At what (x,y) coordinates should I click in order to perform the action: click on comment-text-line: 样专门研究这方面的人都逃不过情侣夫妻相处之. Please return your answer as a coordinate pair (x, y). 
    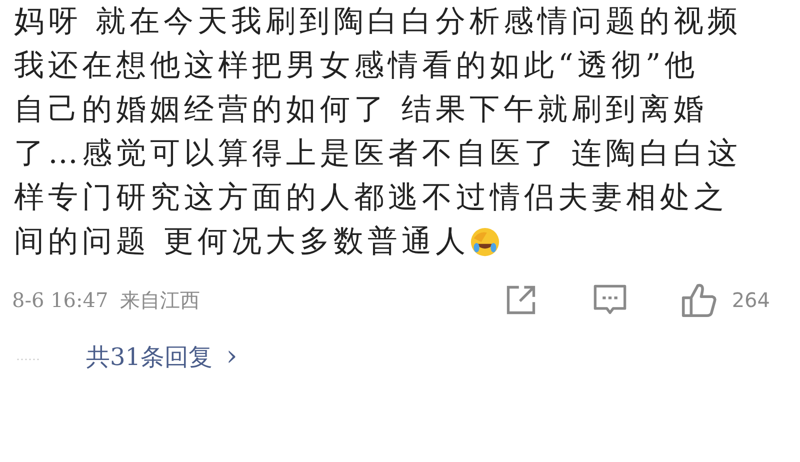
    Looking at the image, I should click on (371, 198).